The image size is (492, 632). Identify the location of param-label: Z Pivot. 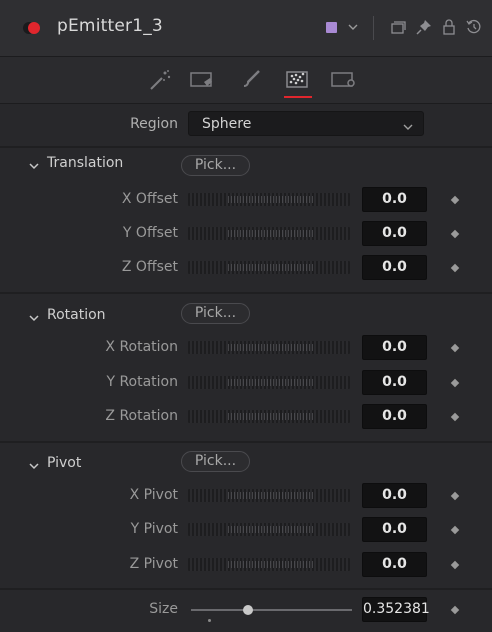
(153, 564).